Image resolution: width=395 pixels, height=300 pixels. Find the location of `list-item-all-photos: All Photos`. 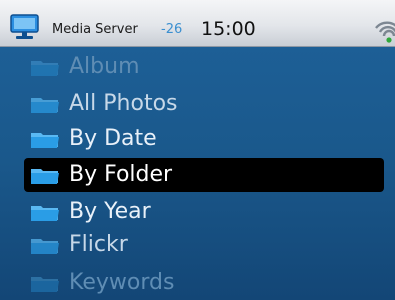

list-item-all-photos: All Photos is located at coordinates (204, 104).